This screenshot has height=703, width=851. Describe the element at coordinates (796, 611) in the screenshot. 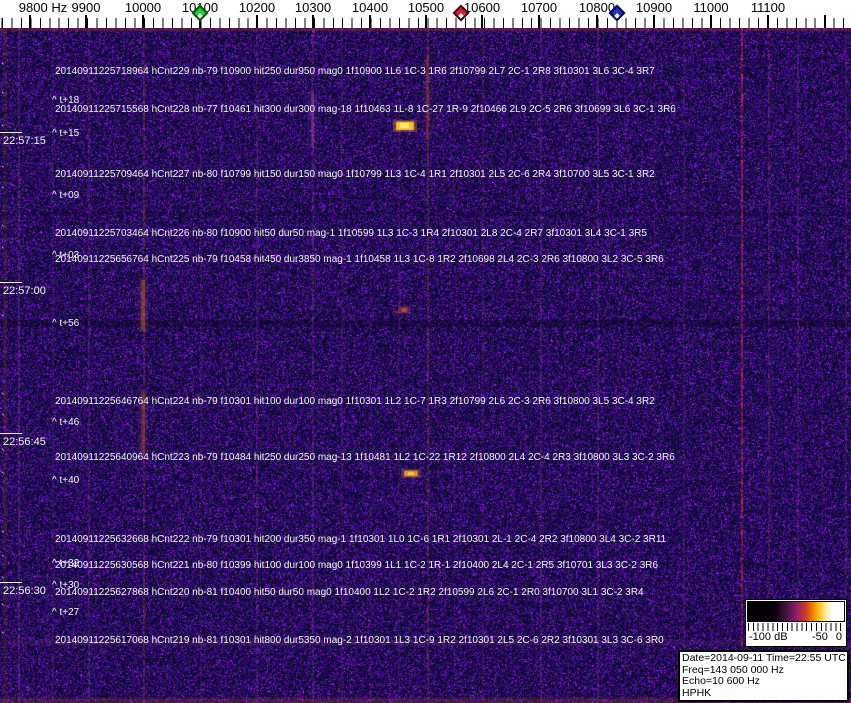

I see `db-colorbar` at that location.